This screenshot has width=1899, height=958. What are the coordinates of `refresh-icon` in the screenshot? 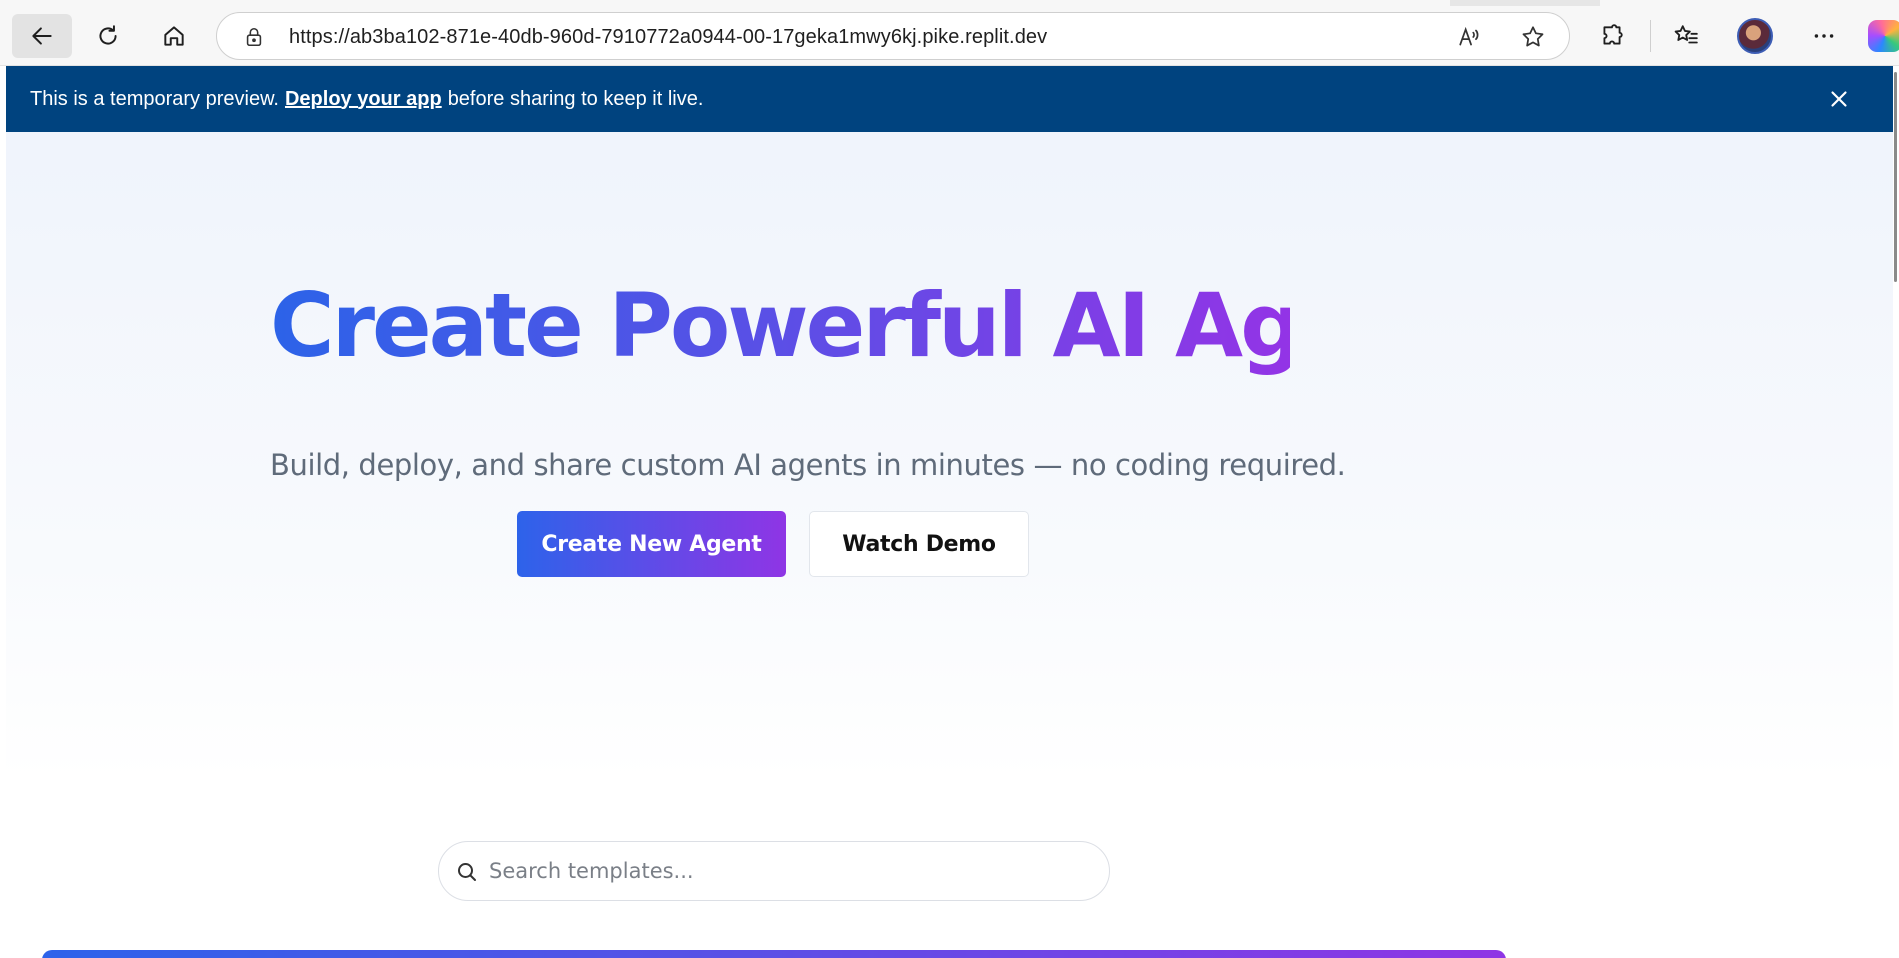 It's located at (108, 35).